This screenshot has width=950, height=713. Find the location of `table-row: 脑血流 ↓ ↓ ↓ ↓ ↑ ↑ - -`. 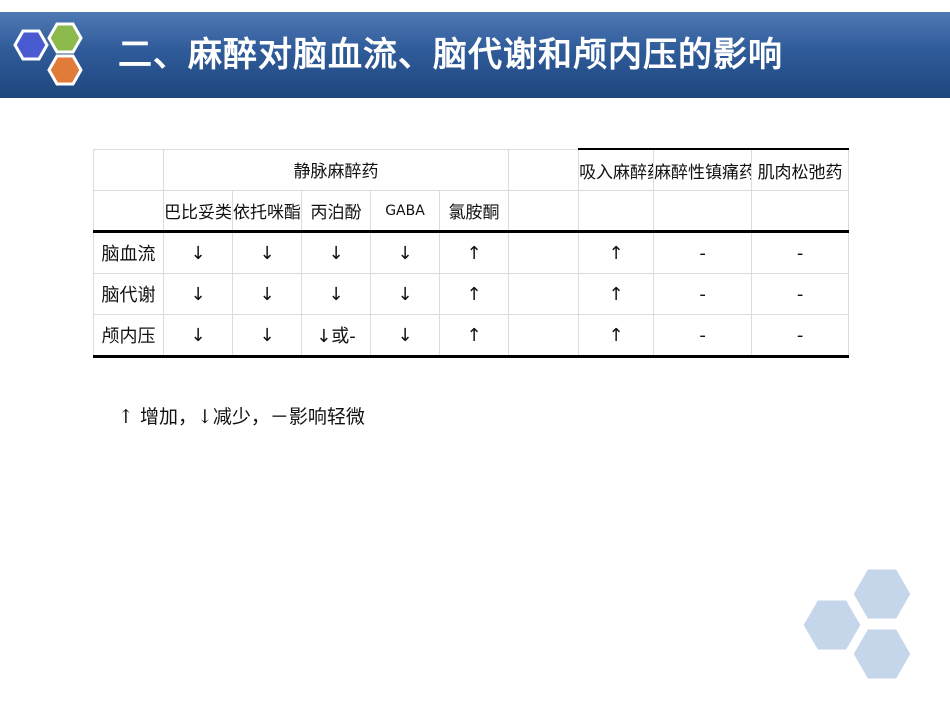

table-row: 脑血流 ↓ ↓ ↓ ↓ ↑ ↑ - - is located at coordinates (471, 252).